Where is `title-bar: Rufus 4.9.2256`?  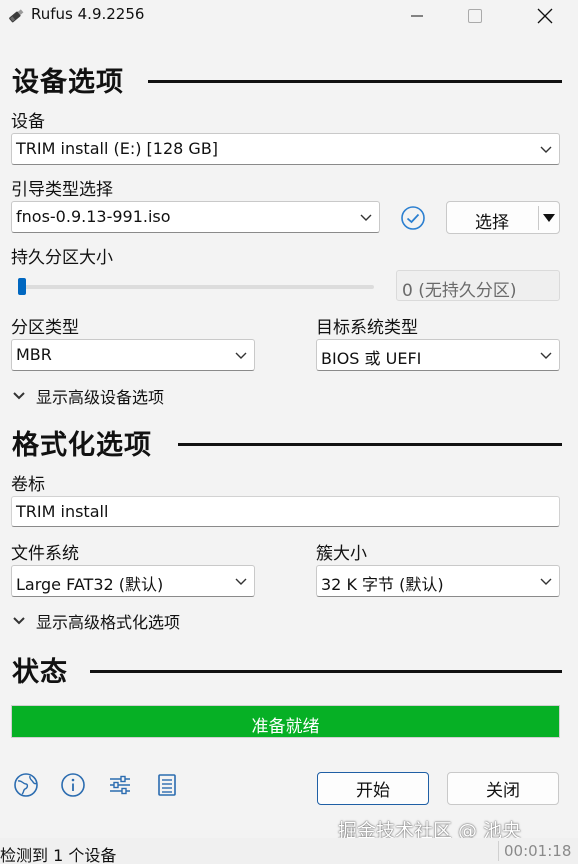 title-bar: Rufus 4.9.2256 is located at coordinates (289, 16).